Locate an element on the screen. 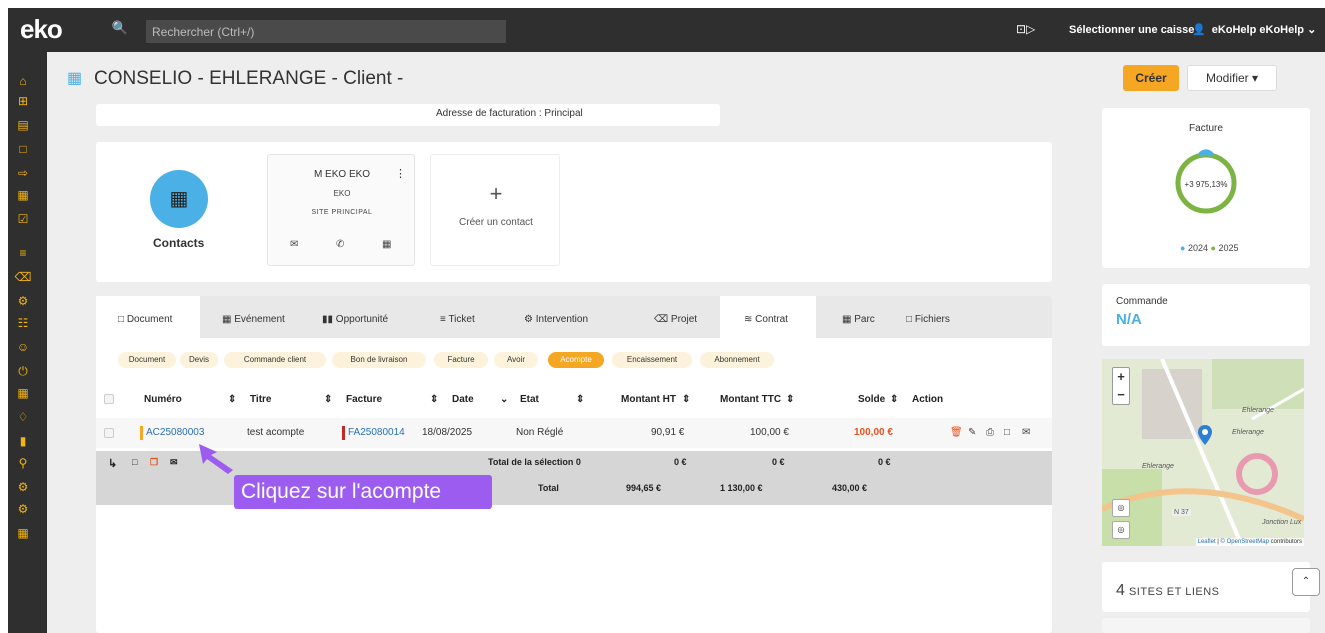 The height and width of the screenshot is (633, 1325). tab-contrat: ≋ Contrat is located at coordinates (768, 317).